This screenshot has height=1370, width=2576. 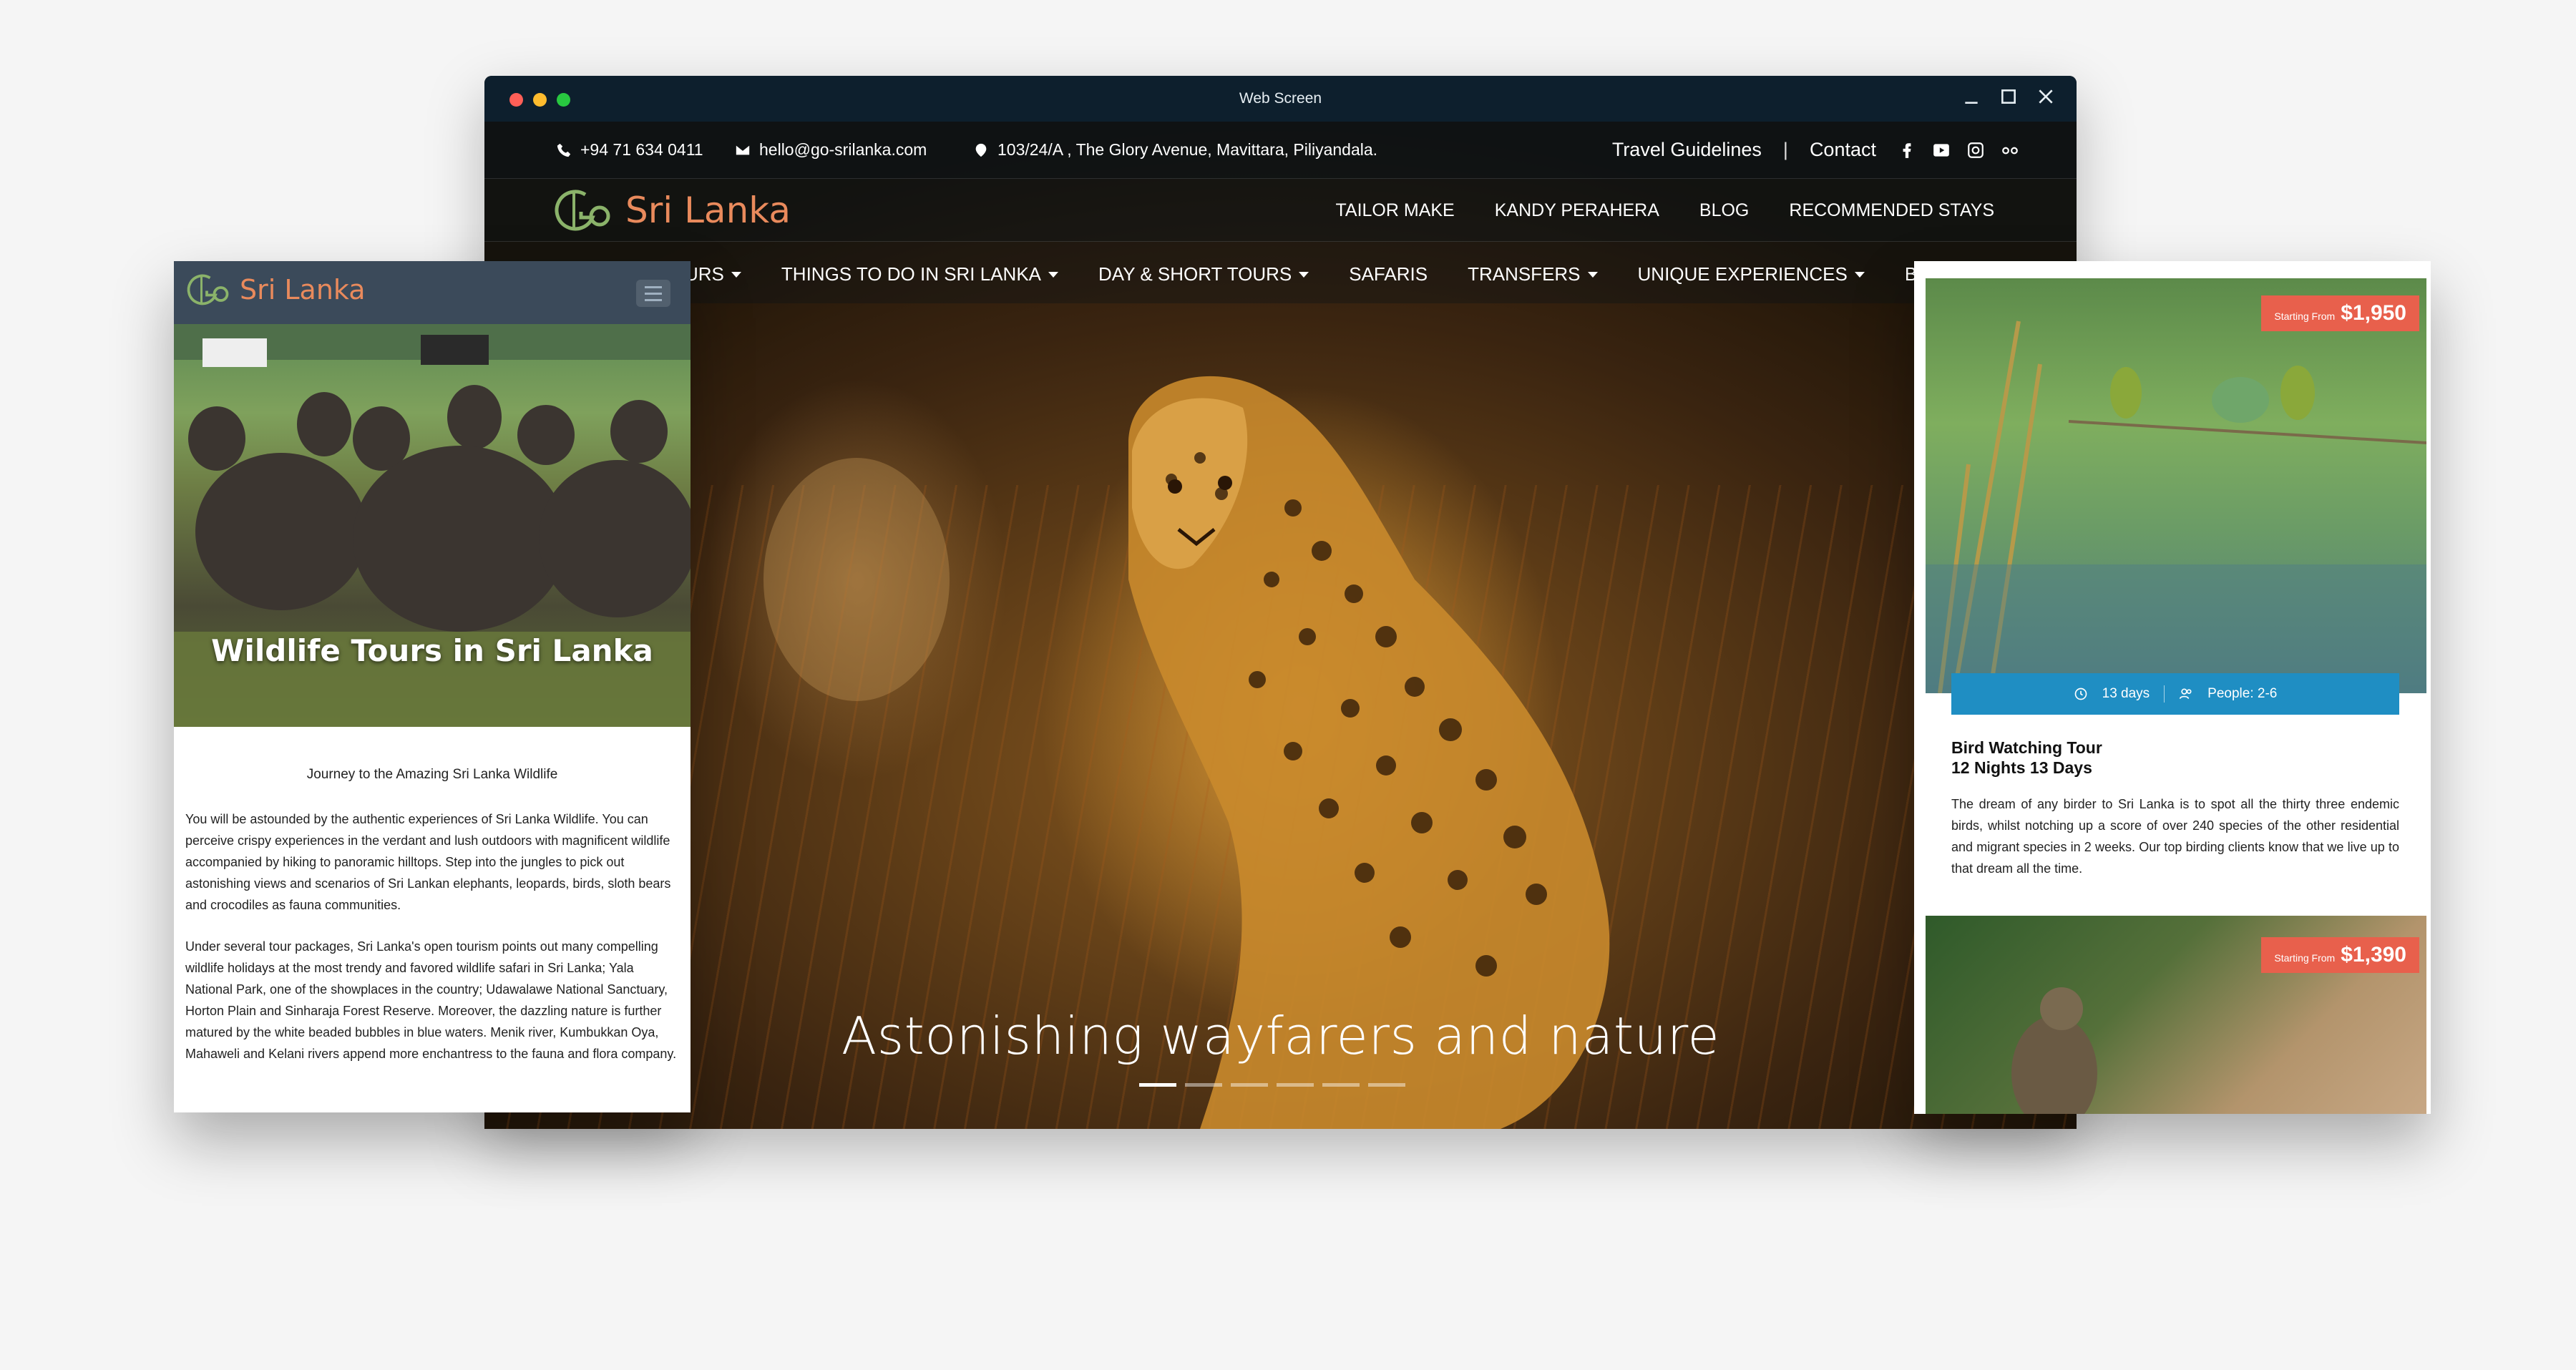 I want to click on wildlife-hero-title: Wildlife Tours in Sri Lanka, so click(x=432, y=650).